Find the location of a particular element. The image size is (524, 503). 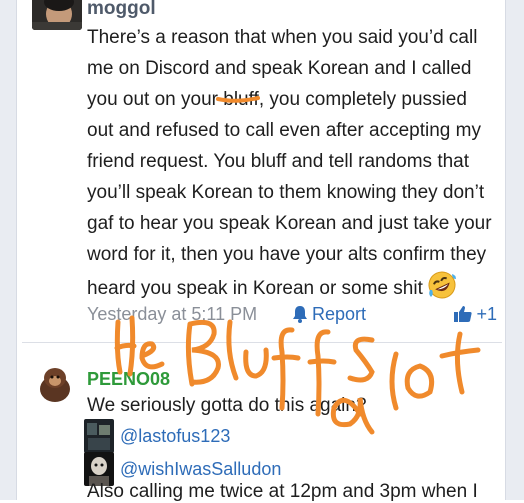

mention-item: @lastofus123 is located at coordinates (157, 436).